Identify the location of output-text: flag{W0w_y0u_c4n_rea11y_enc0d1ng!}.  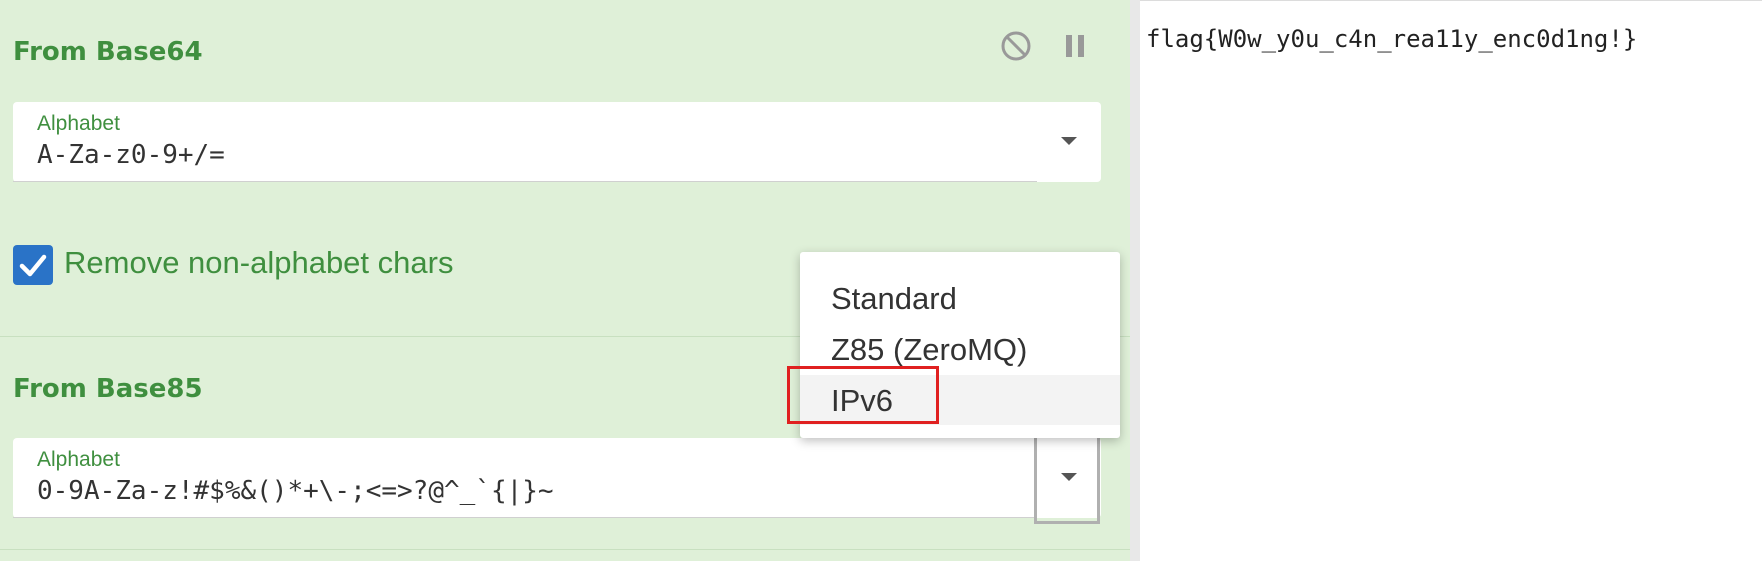
(1391, 39).